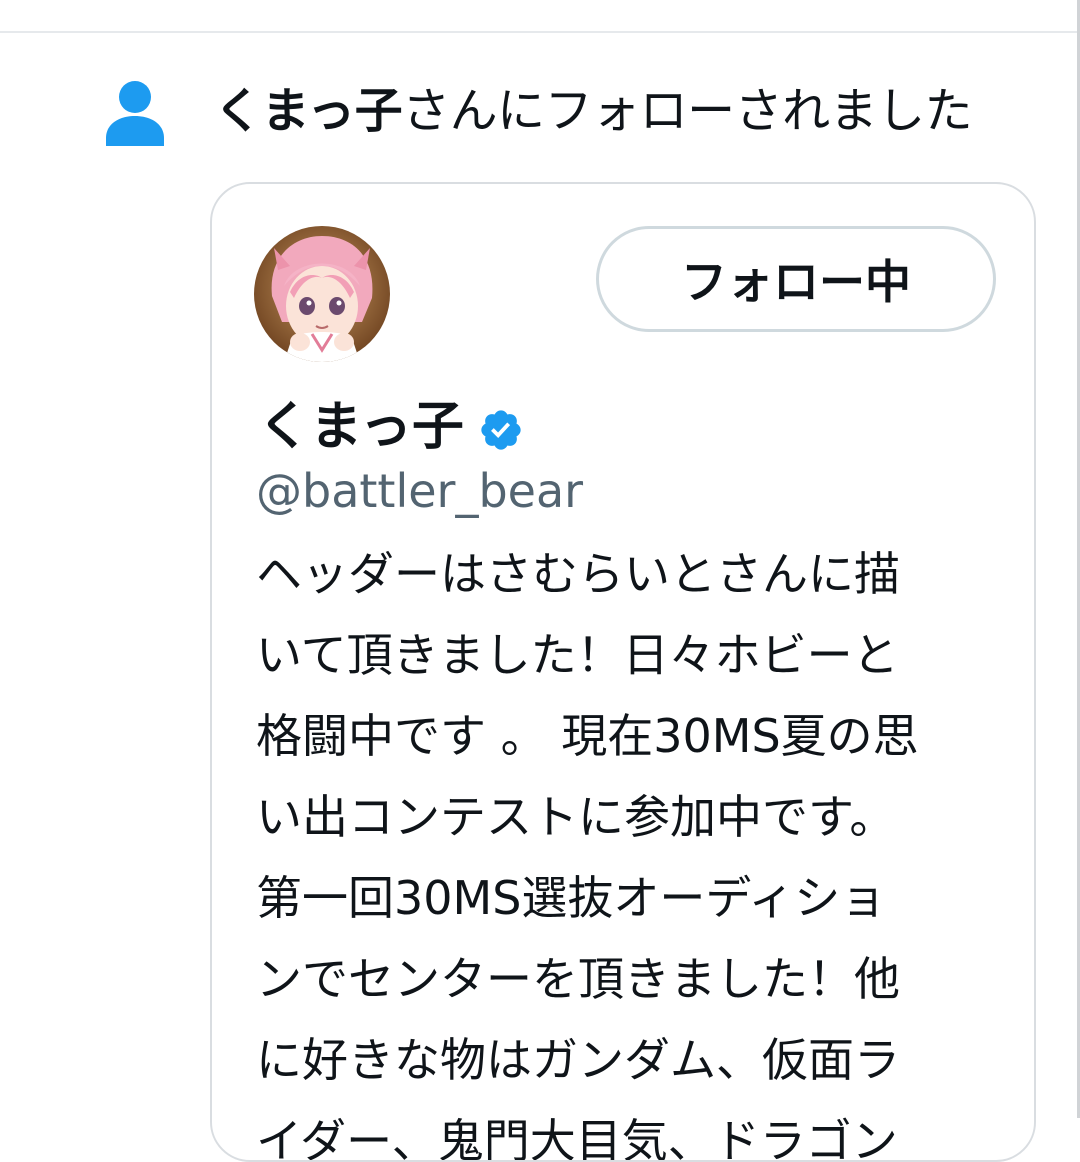  I want to click on notification-message: さんにフォローされました, so click(687, 111).